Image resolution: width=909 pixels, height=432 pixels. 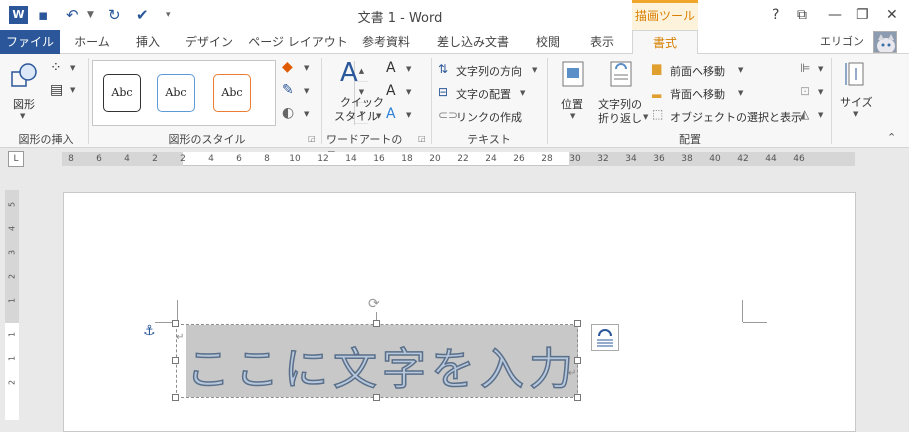 I want to click on tab-selector-icon: L, so click(x=16, y=159).